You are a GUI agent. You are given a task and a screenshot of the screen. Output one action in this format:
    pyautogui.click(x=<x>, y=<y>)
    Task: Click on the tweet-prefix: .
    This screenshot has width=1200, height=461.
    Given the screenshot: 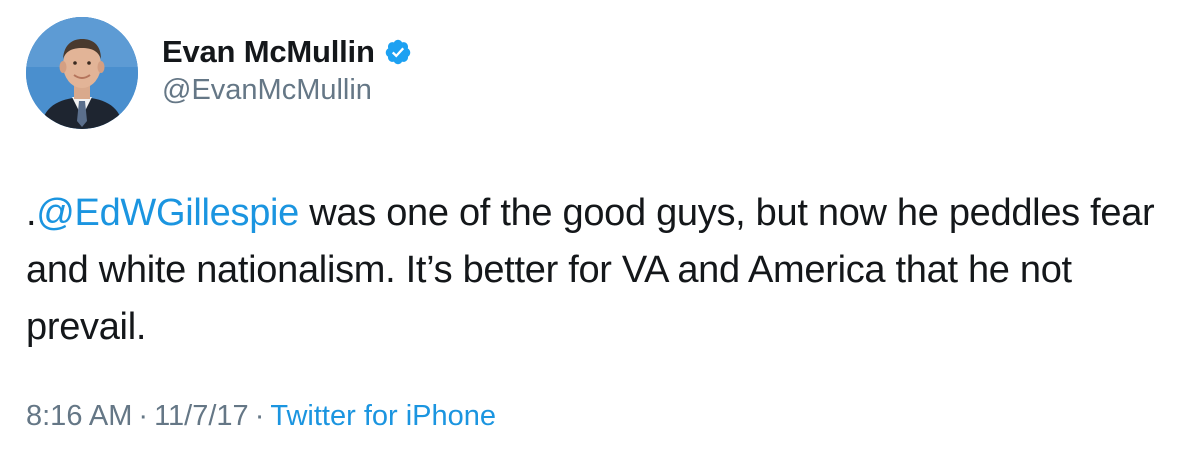 What is the action you would take?
    pyautogui.click(x=31, y=213)
    